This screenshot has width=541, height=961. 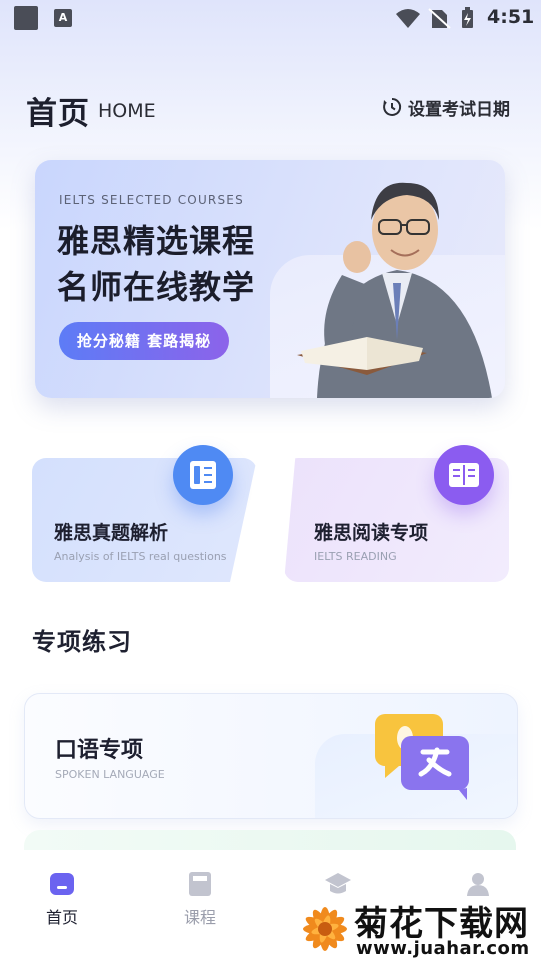 What do you see at coordinates (392, 106) in the screenshot?
I see `clock-icon` at bounding box center [392, 106].